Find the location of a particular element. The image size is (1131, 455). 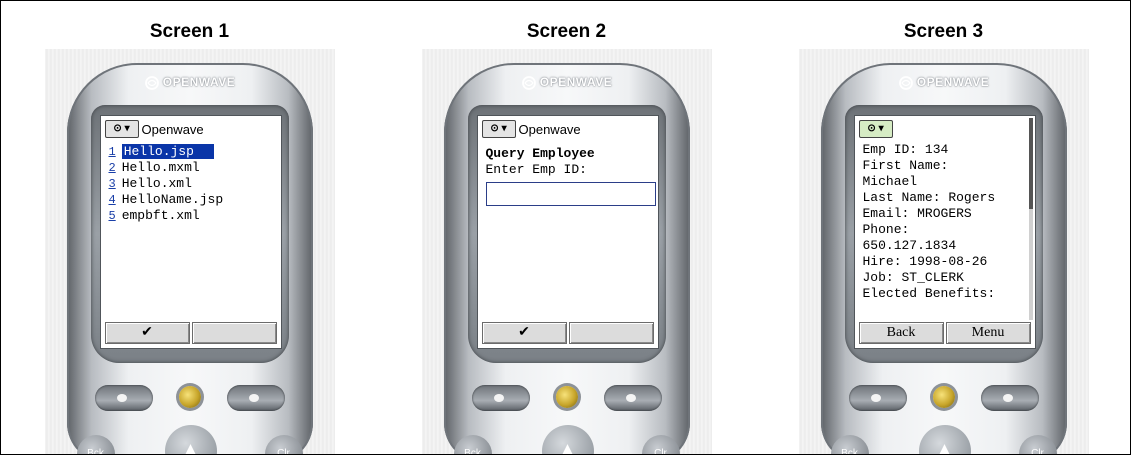

menu-item-empbft-xml: 5 empbft.xml is located at coordinates (193, 216).